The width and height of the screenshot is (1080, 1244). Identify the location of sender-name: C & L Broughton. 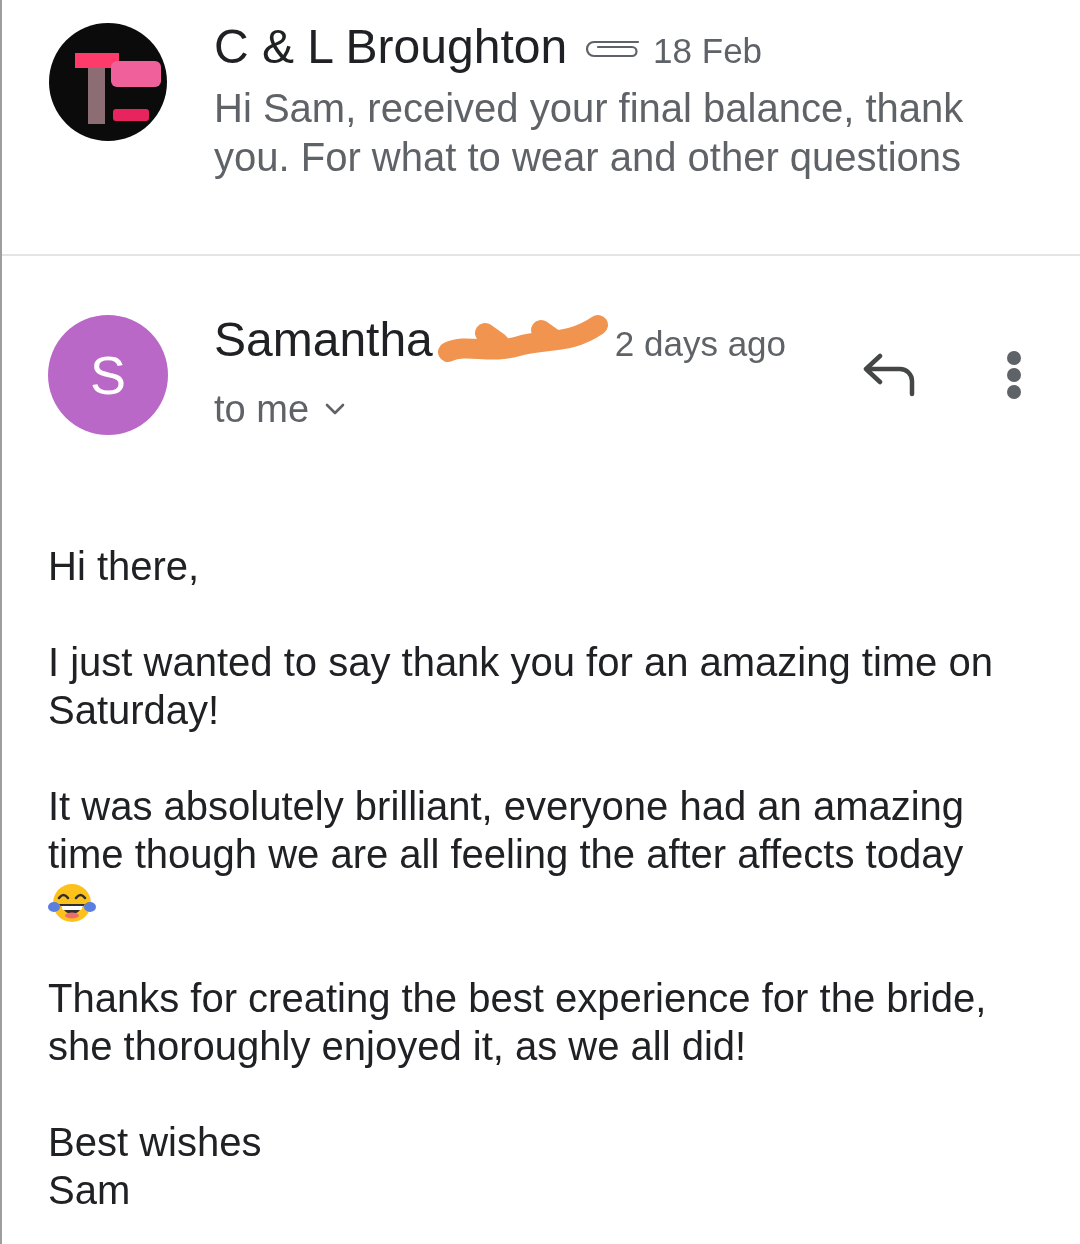
(391, 47).